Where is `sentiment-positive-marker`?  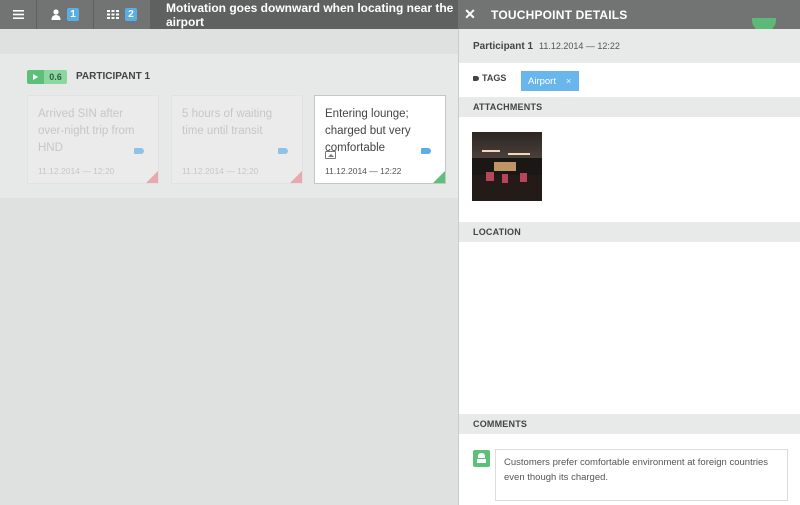
sentiment-positive-marker is located at coordinates (439, 177).